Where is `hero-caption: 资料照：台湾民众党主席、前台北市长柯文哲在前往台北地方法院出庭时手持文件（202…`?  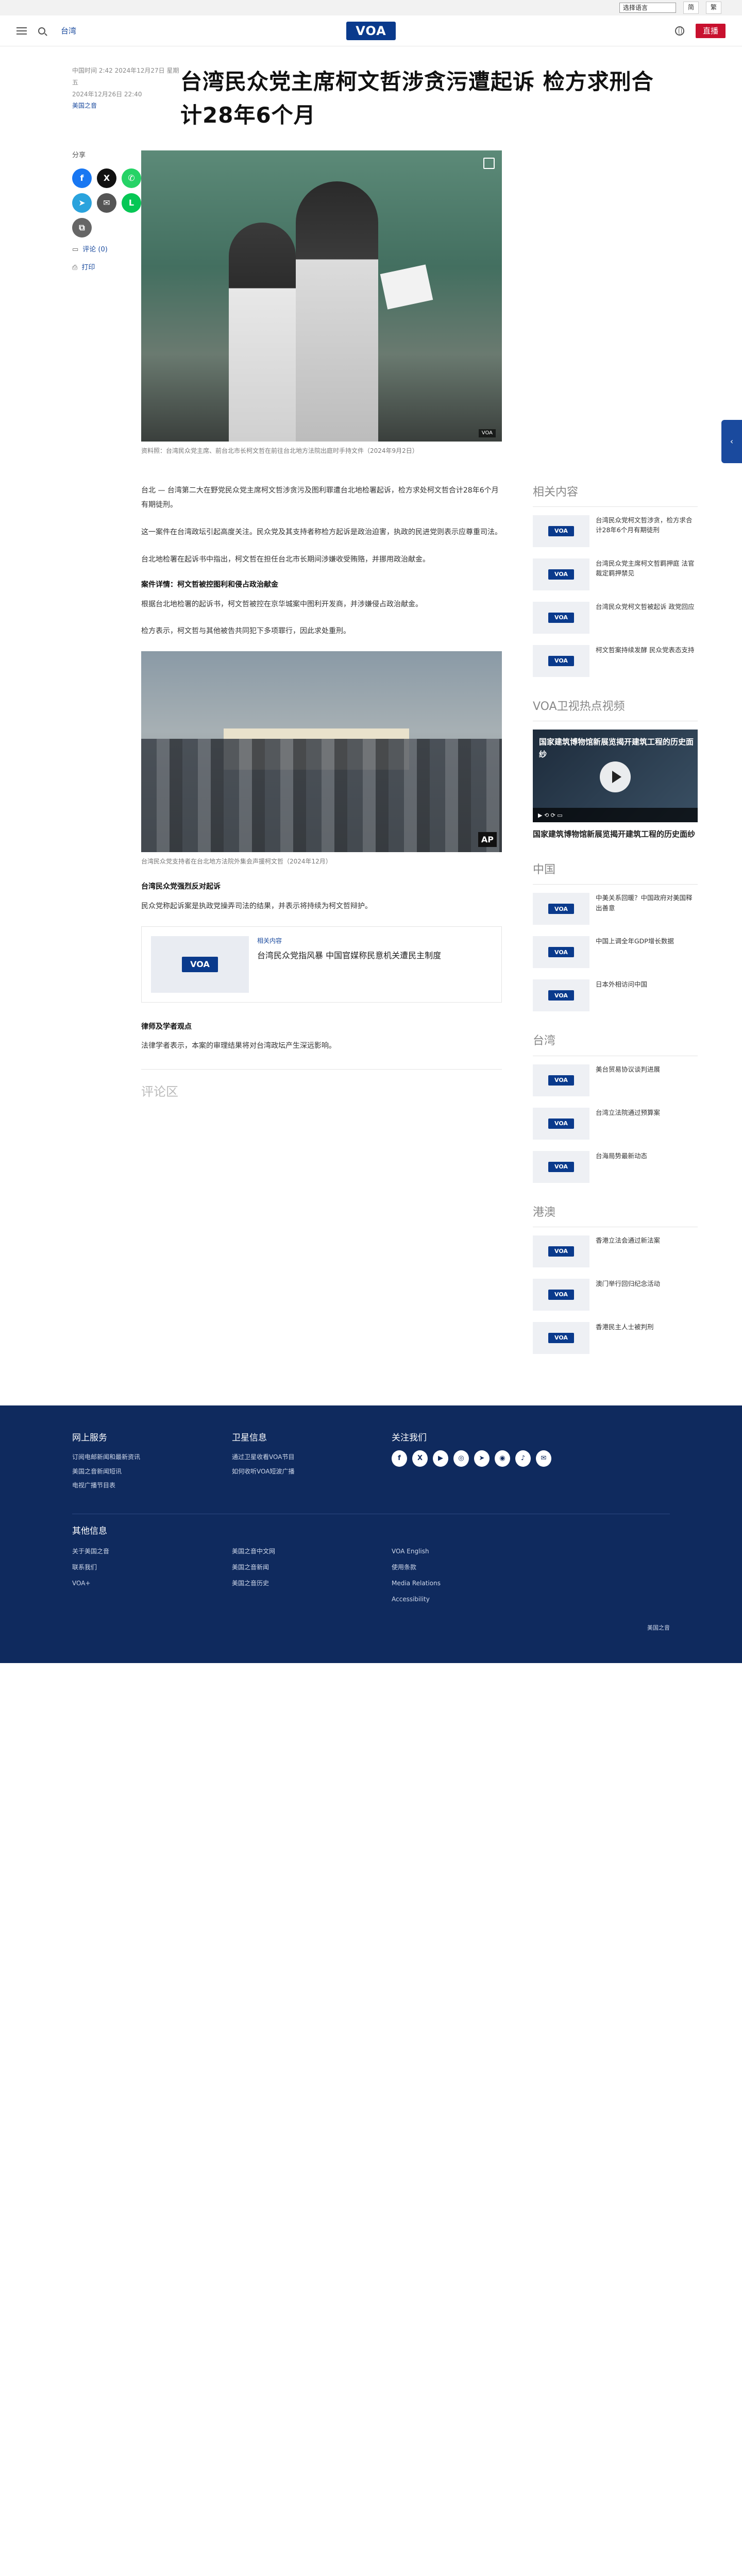 hero-caption: 资料照：台湾民众党主席、前台北市长柯文哲在前往台北地方法院出庭时手持文件（202… is located at coordinates (279, 451).